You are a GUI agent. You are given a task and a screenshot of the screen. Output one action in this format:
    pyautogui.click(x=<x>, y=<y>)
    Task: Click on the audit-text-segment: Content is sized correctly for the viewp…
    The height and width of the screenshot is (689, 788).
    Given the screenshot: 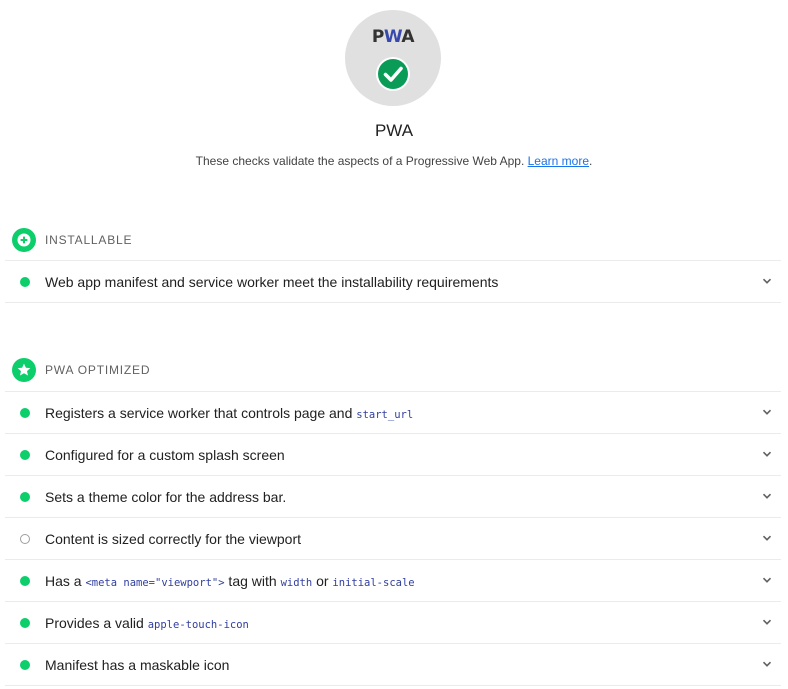 What is the action you would take?
    pyautogui.click(x=173, y=538)
    